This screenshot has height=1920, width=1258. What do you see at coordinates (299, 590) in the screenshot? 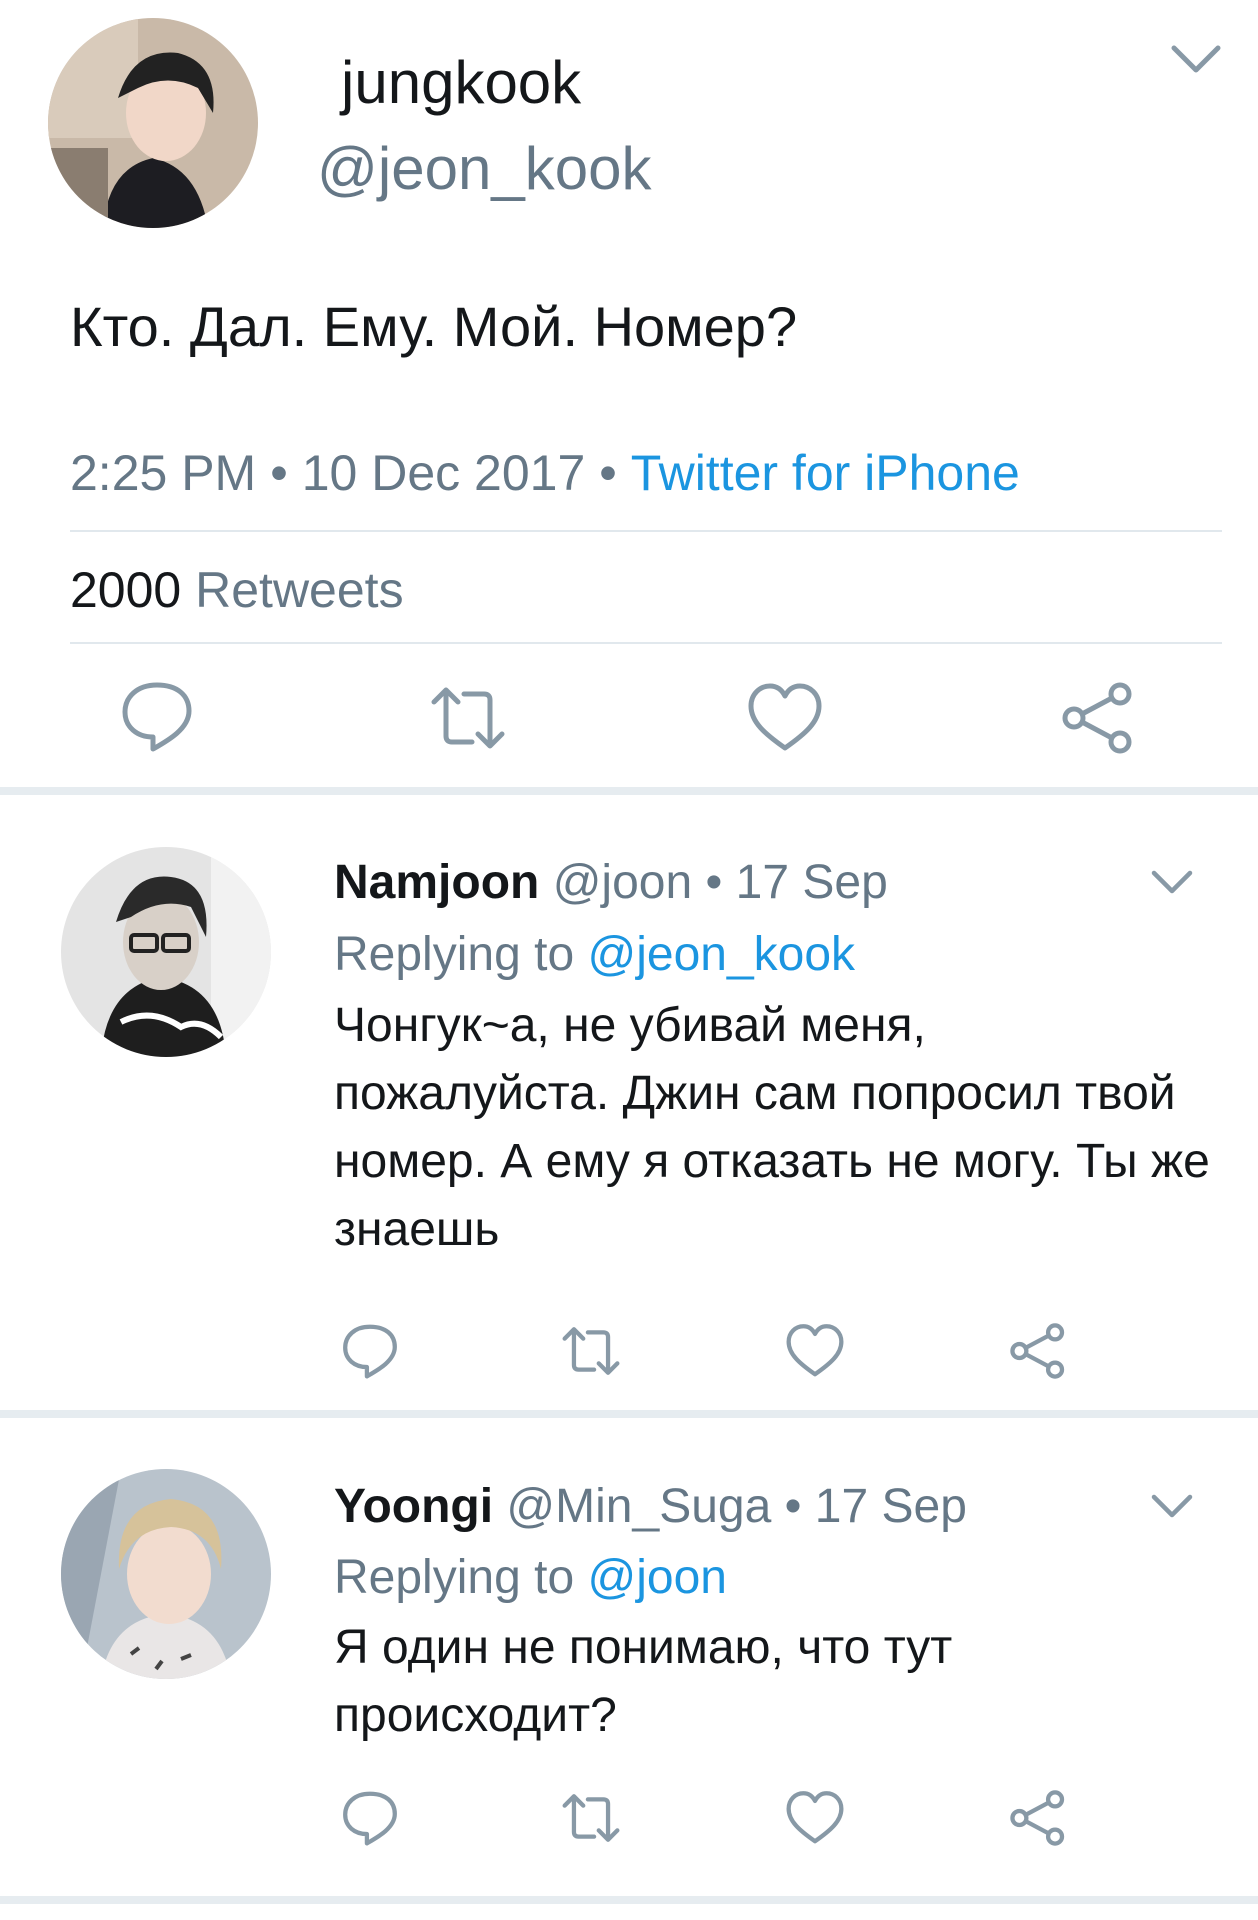
I see `retweet-label: Retweets` at bounding box center [299, 590].